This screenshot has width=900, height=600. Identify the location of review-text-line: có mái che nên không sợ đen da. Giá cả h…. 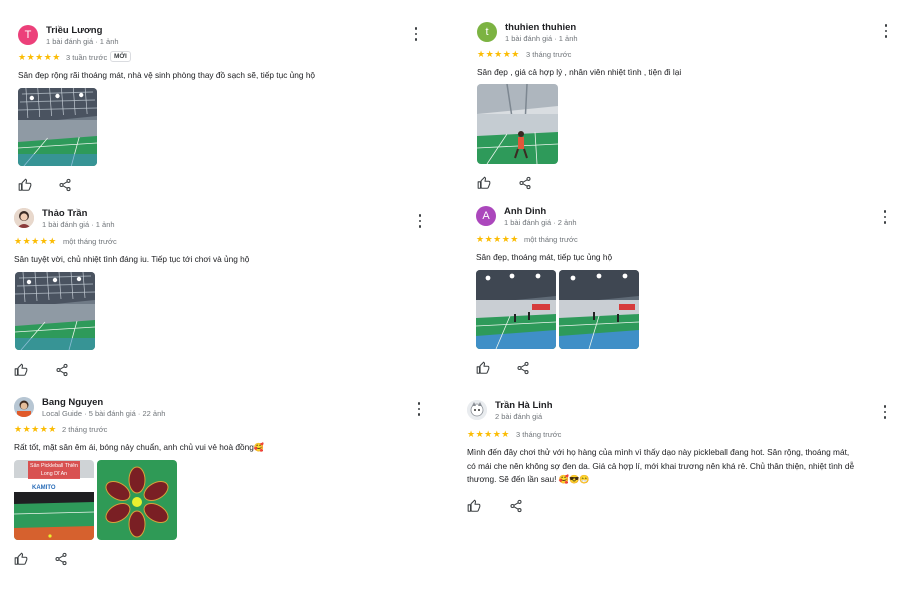
(661, 465).